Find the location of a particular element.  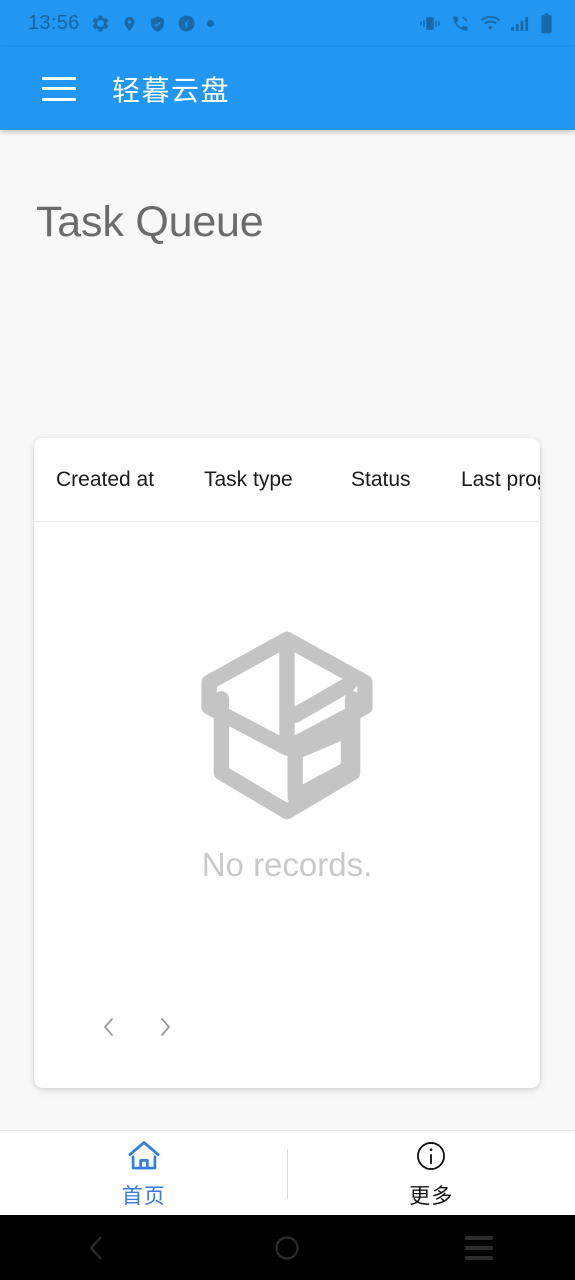

page-title: Task Queue is located at coordinates (150, 222).